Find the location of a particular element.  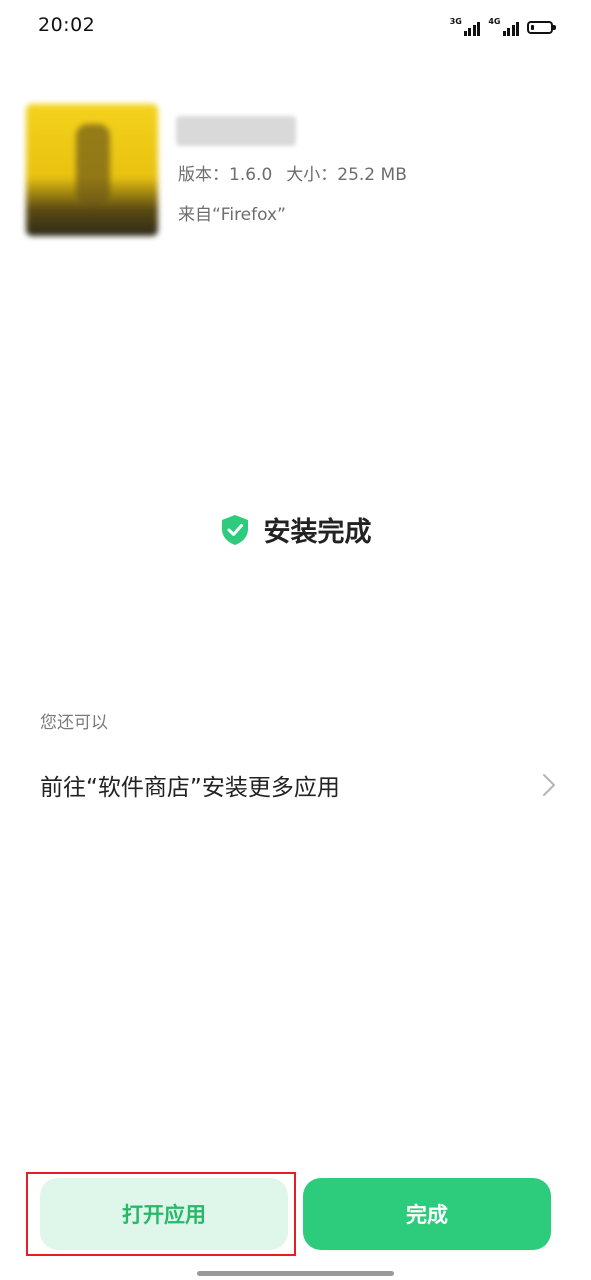

shield-check-icon is located at coordinates (234, 529).